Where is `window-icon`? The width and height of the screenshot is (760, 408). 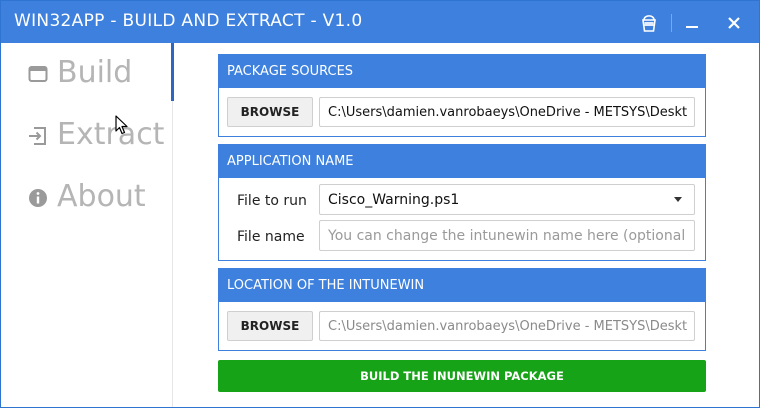
window-icon is located at coordinates (38, 74).